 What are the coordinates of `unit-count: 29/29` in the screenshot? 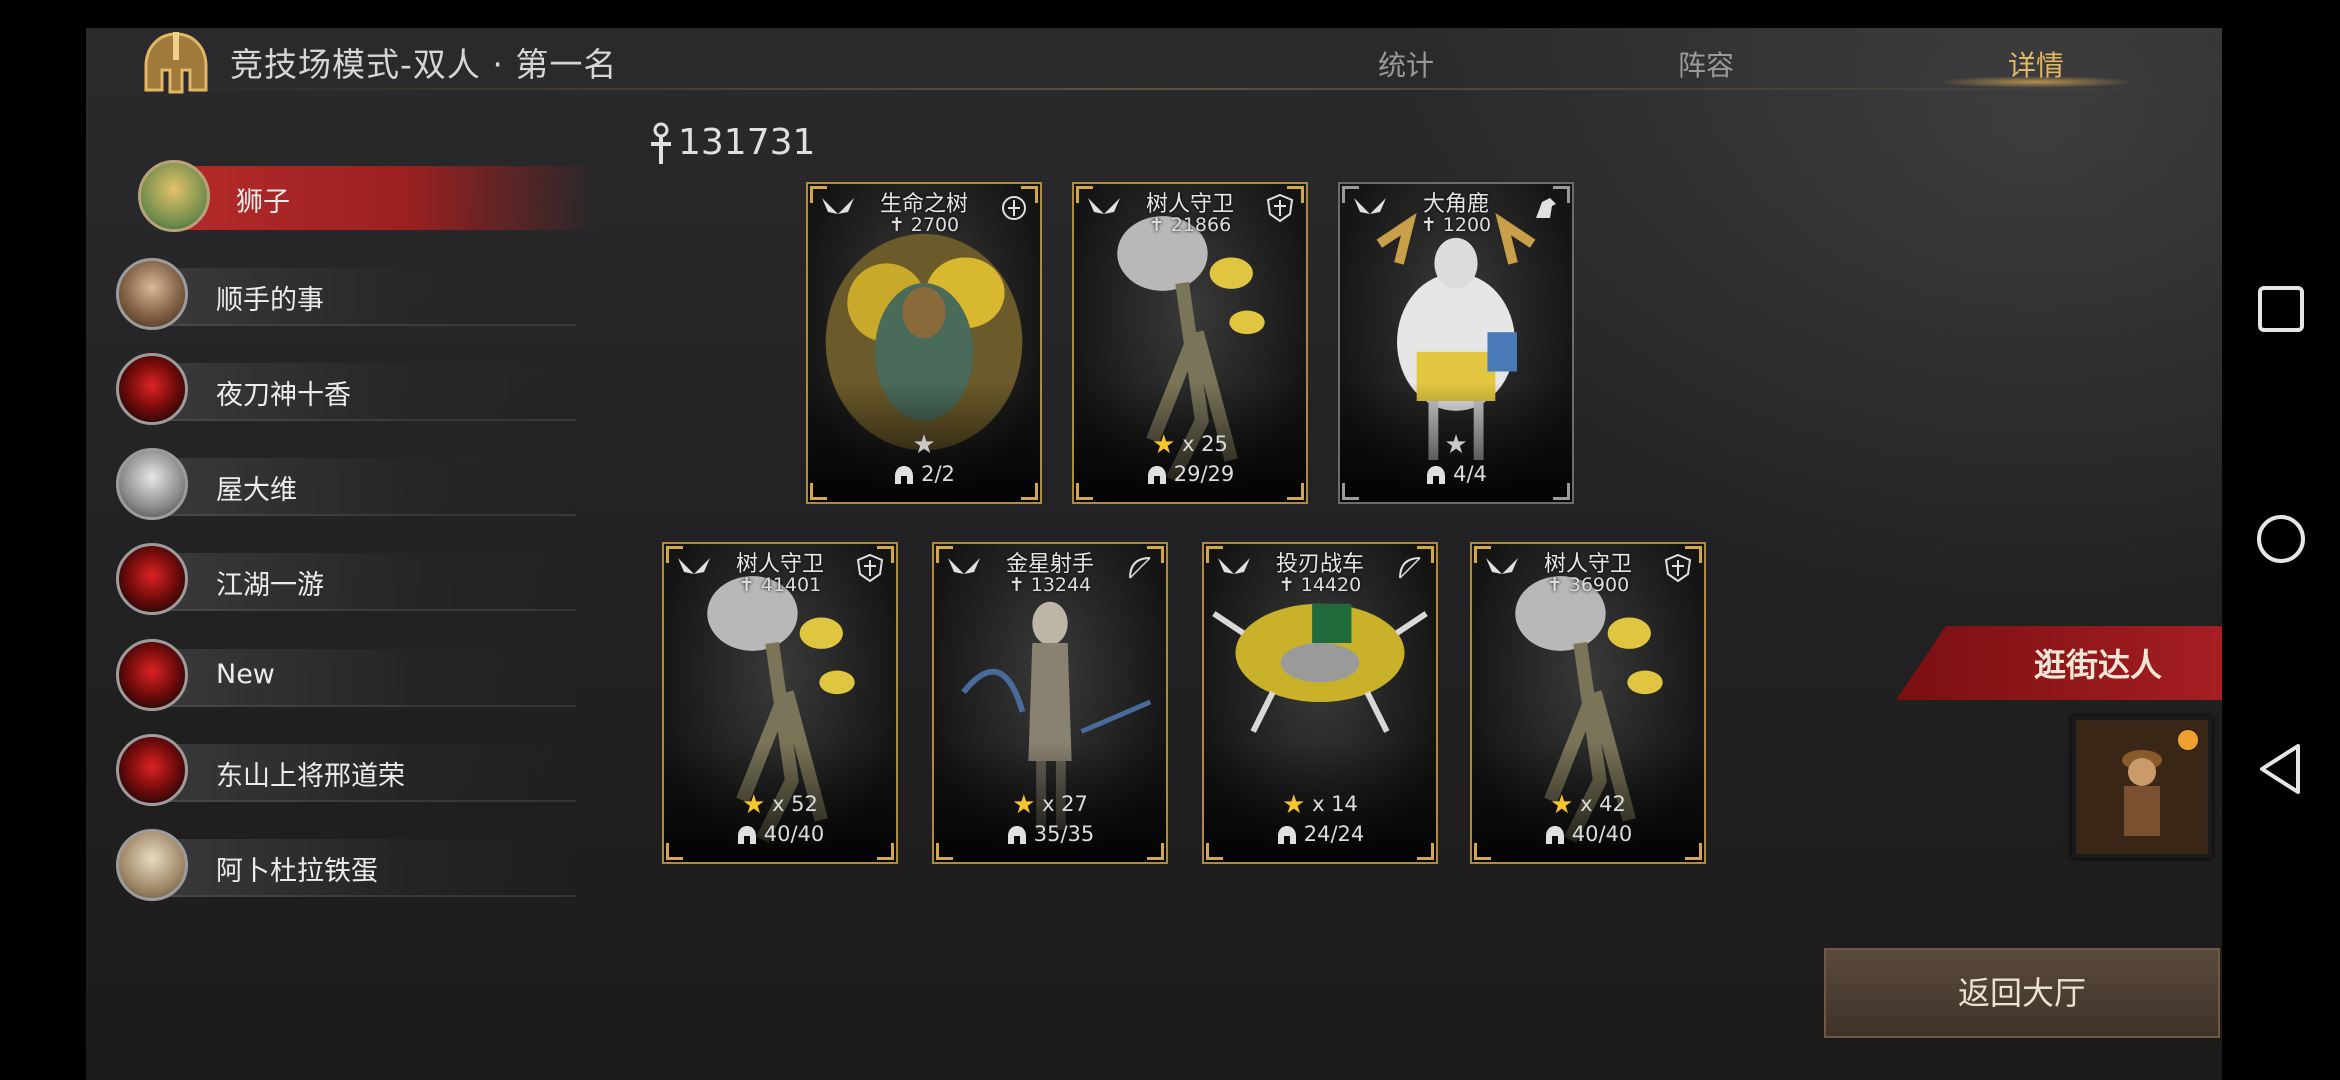 It's located at (1190, 474).